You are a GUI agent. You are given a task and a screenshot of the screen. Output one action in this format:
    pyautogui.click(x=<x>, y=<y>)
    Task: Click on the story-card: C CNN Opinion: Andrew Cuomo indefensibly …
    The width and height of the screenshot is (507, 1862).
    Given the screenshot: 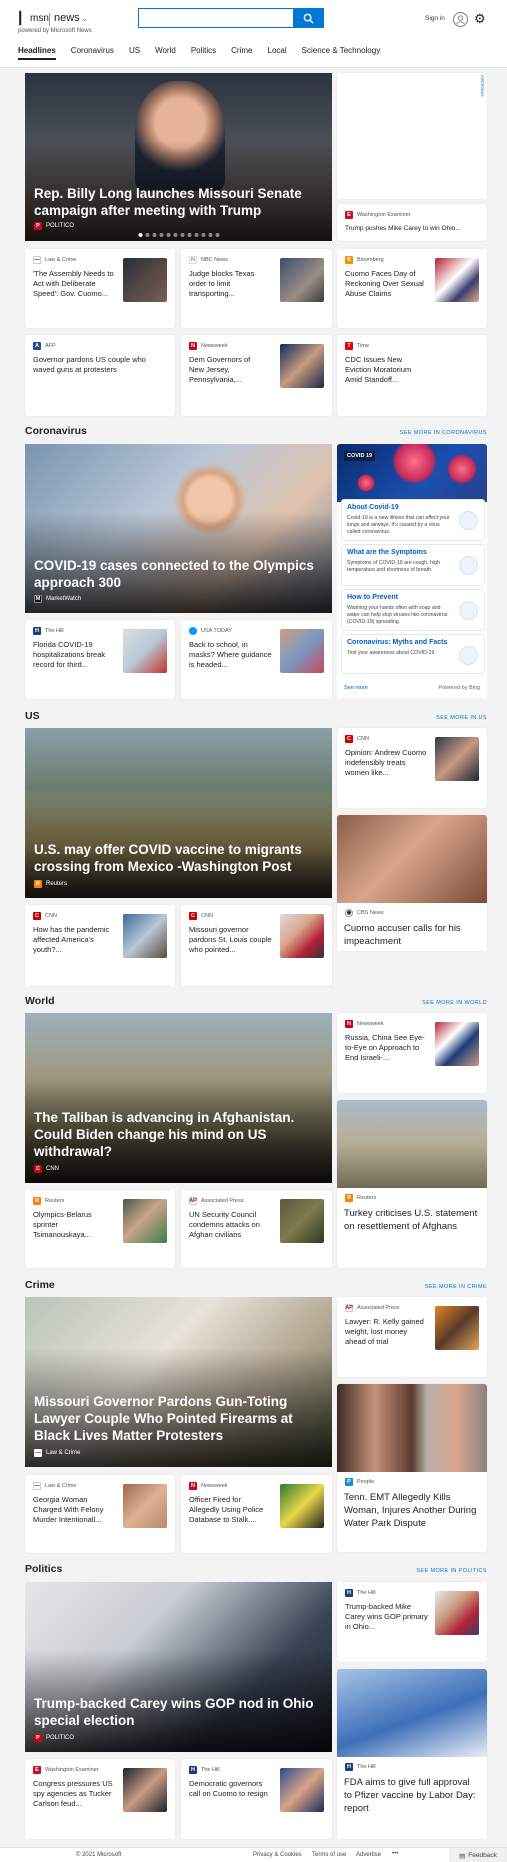 What is the action you would take?
    pyautogui.click(x=412, y=768)
    